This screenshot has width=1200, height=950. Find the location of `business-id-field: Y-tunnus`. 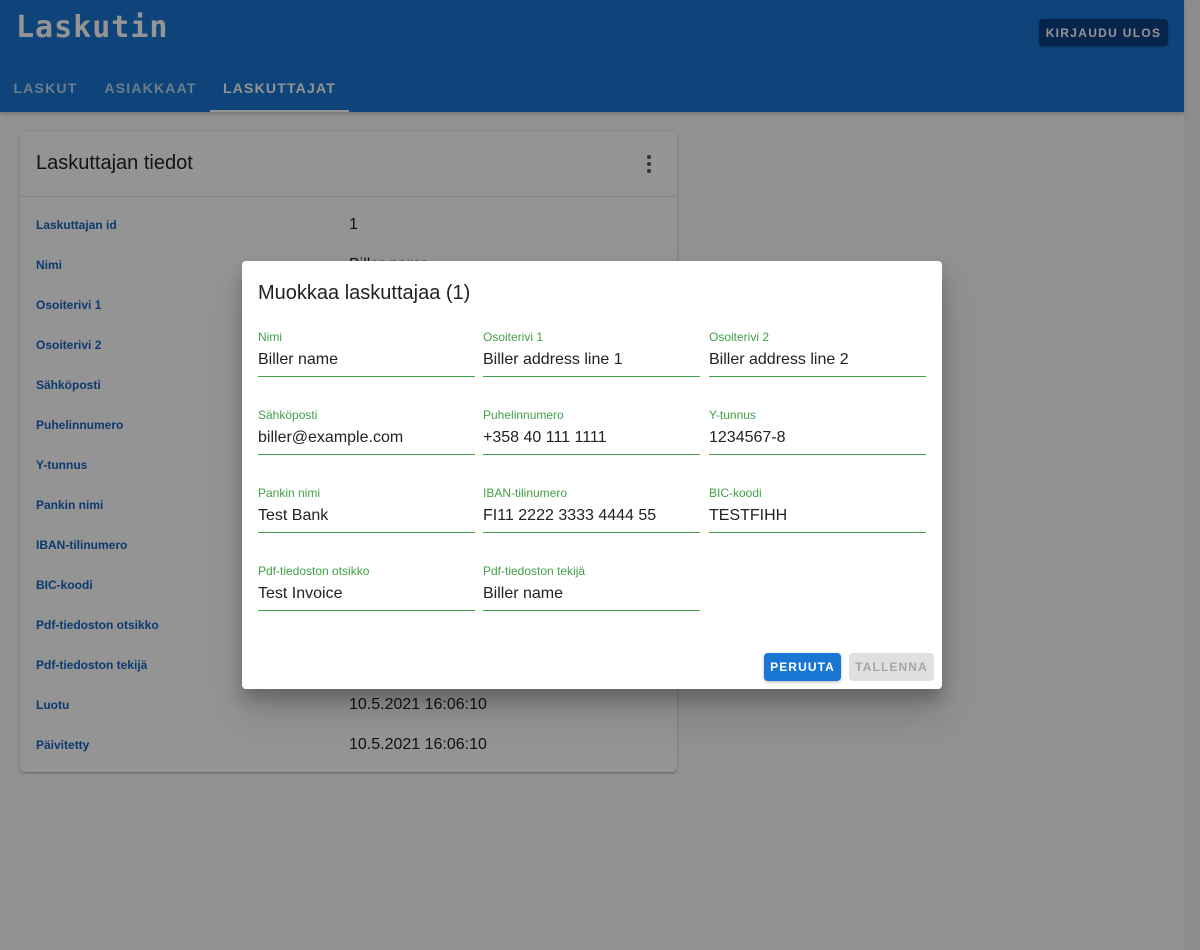

business-id-field: Y-tunnus is located at coordinates (817, 433).